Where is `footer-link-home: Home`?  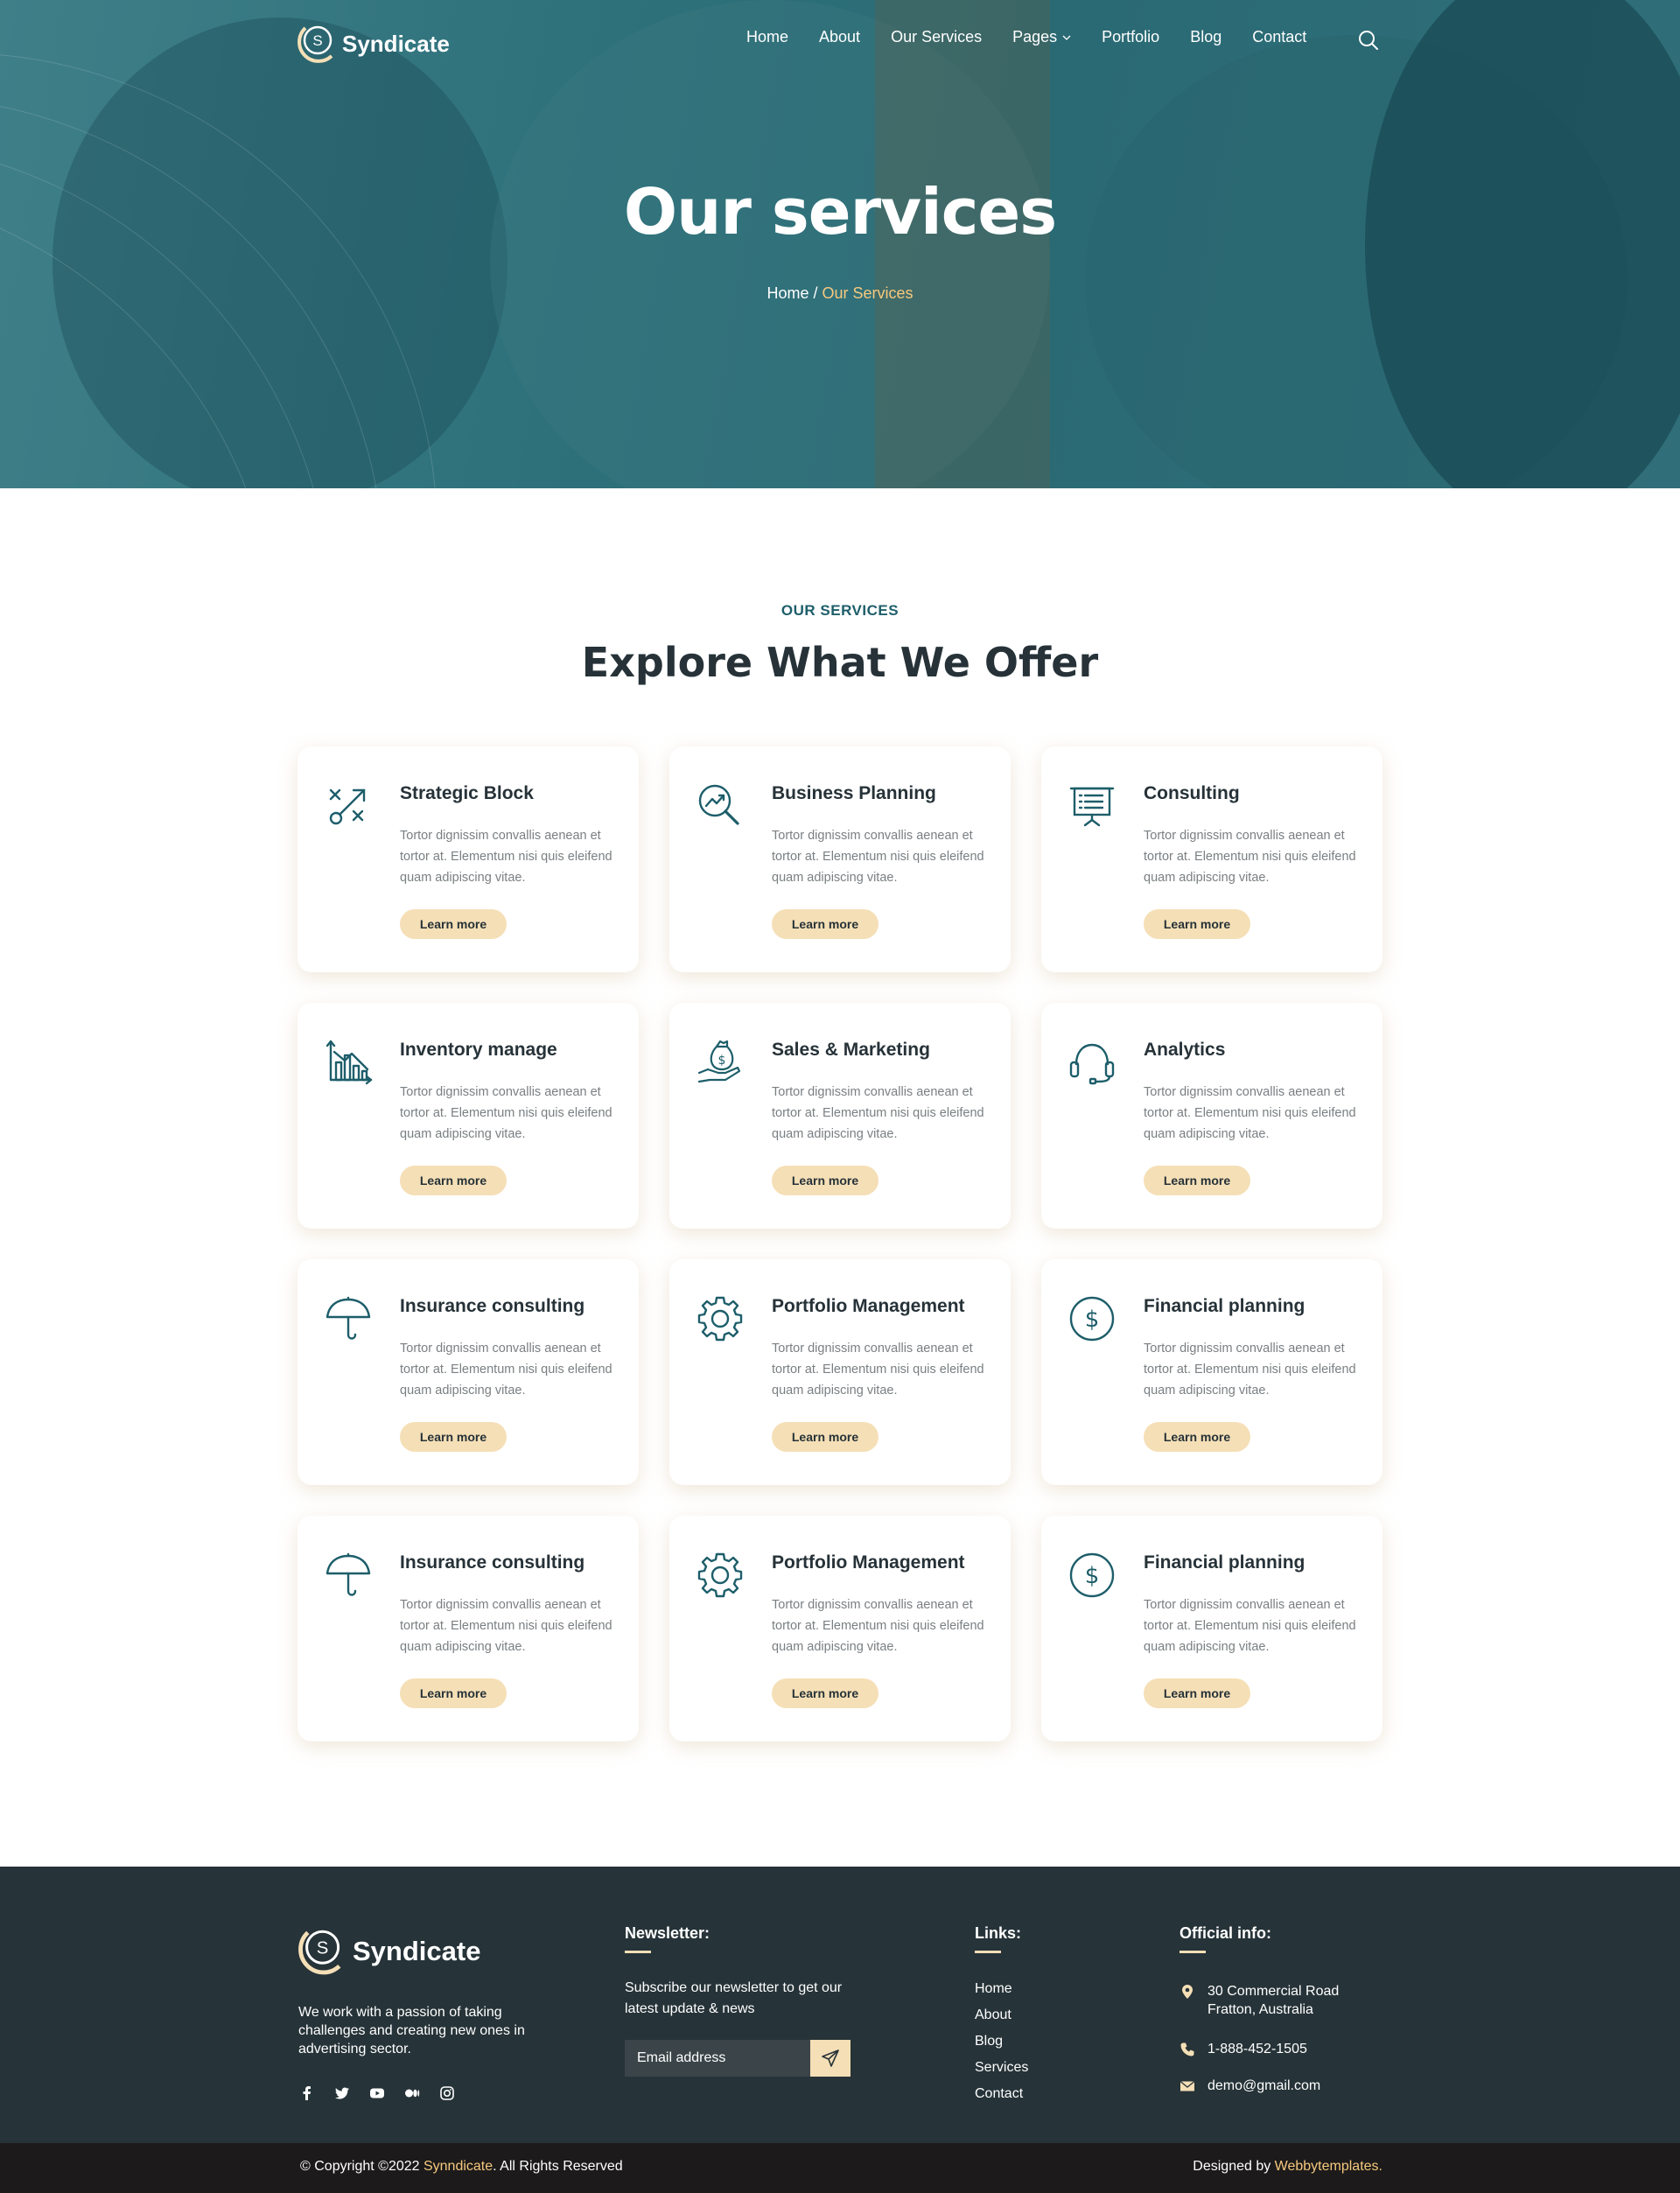 footer-link-home: Home is located at coordinates (993, 1988).